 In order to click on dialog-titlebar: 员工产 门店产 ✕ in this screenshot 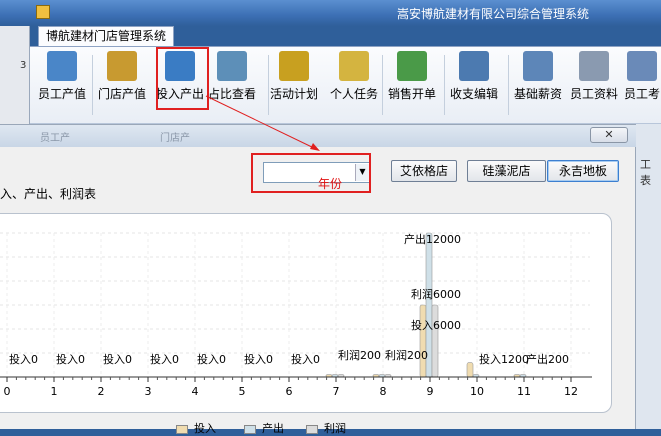, I will do `click(318, 136)`.